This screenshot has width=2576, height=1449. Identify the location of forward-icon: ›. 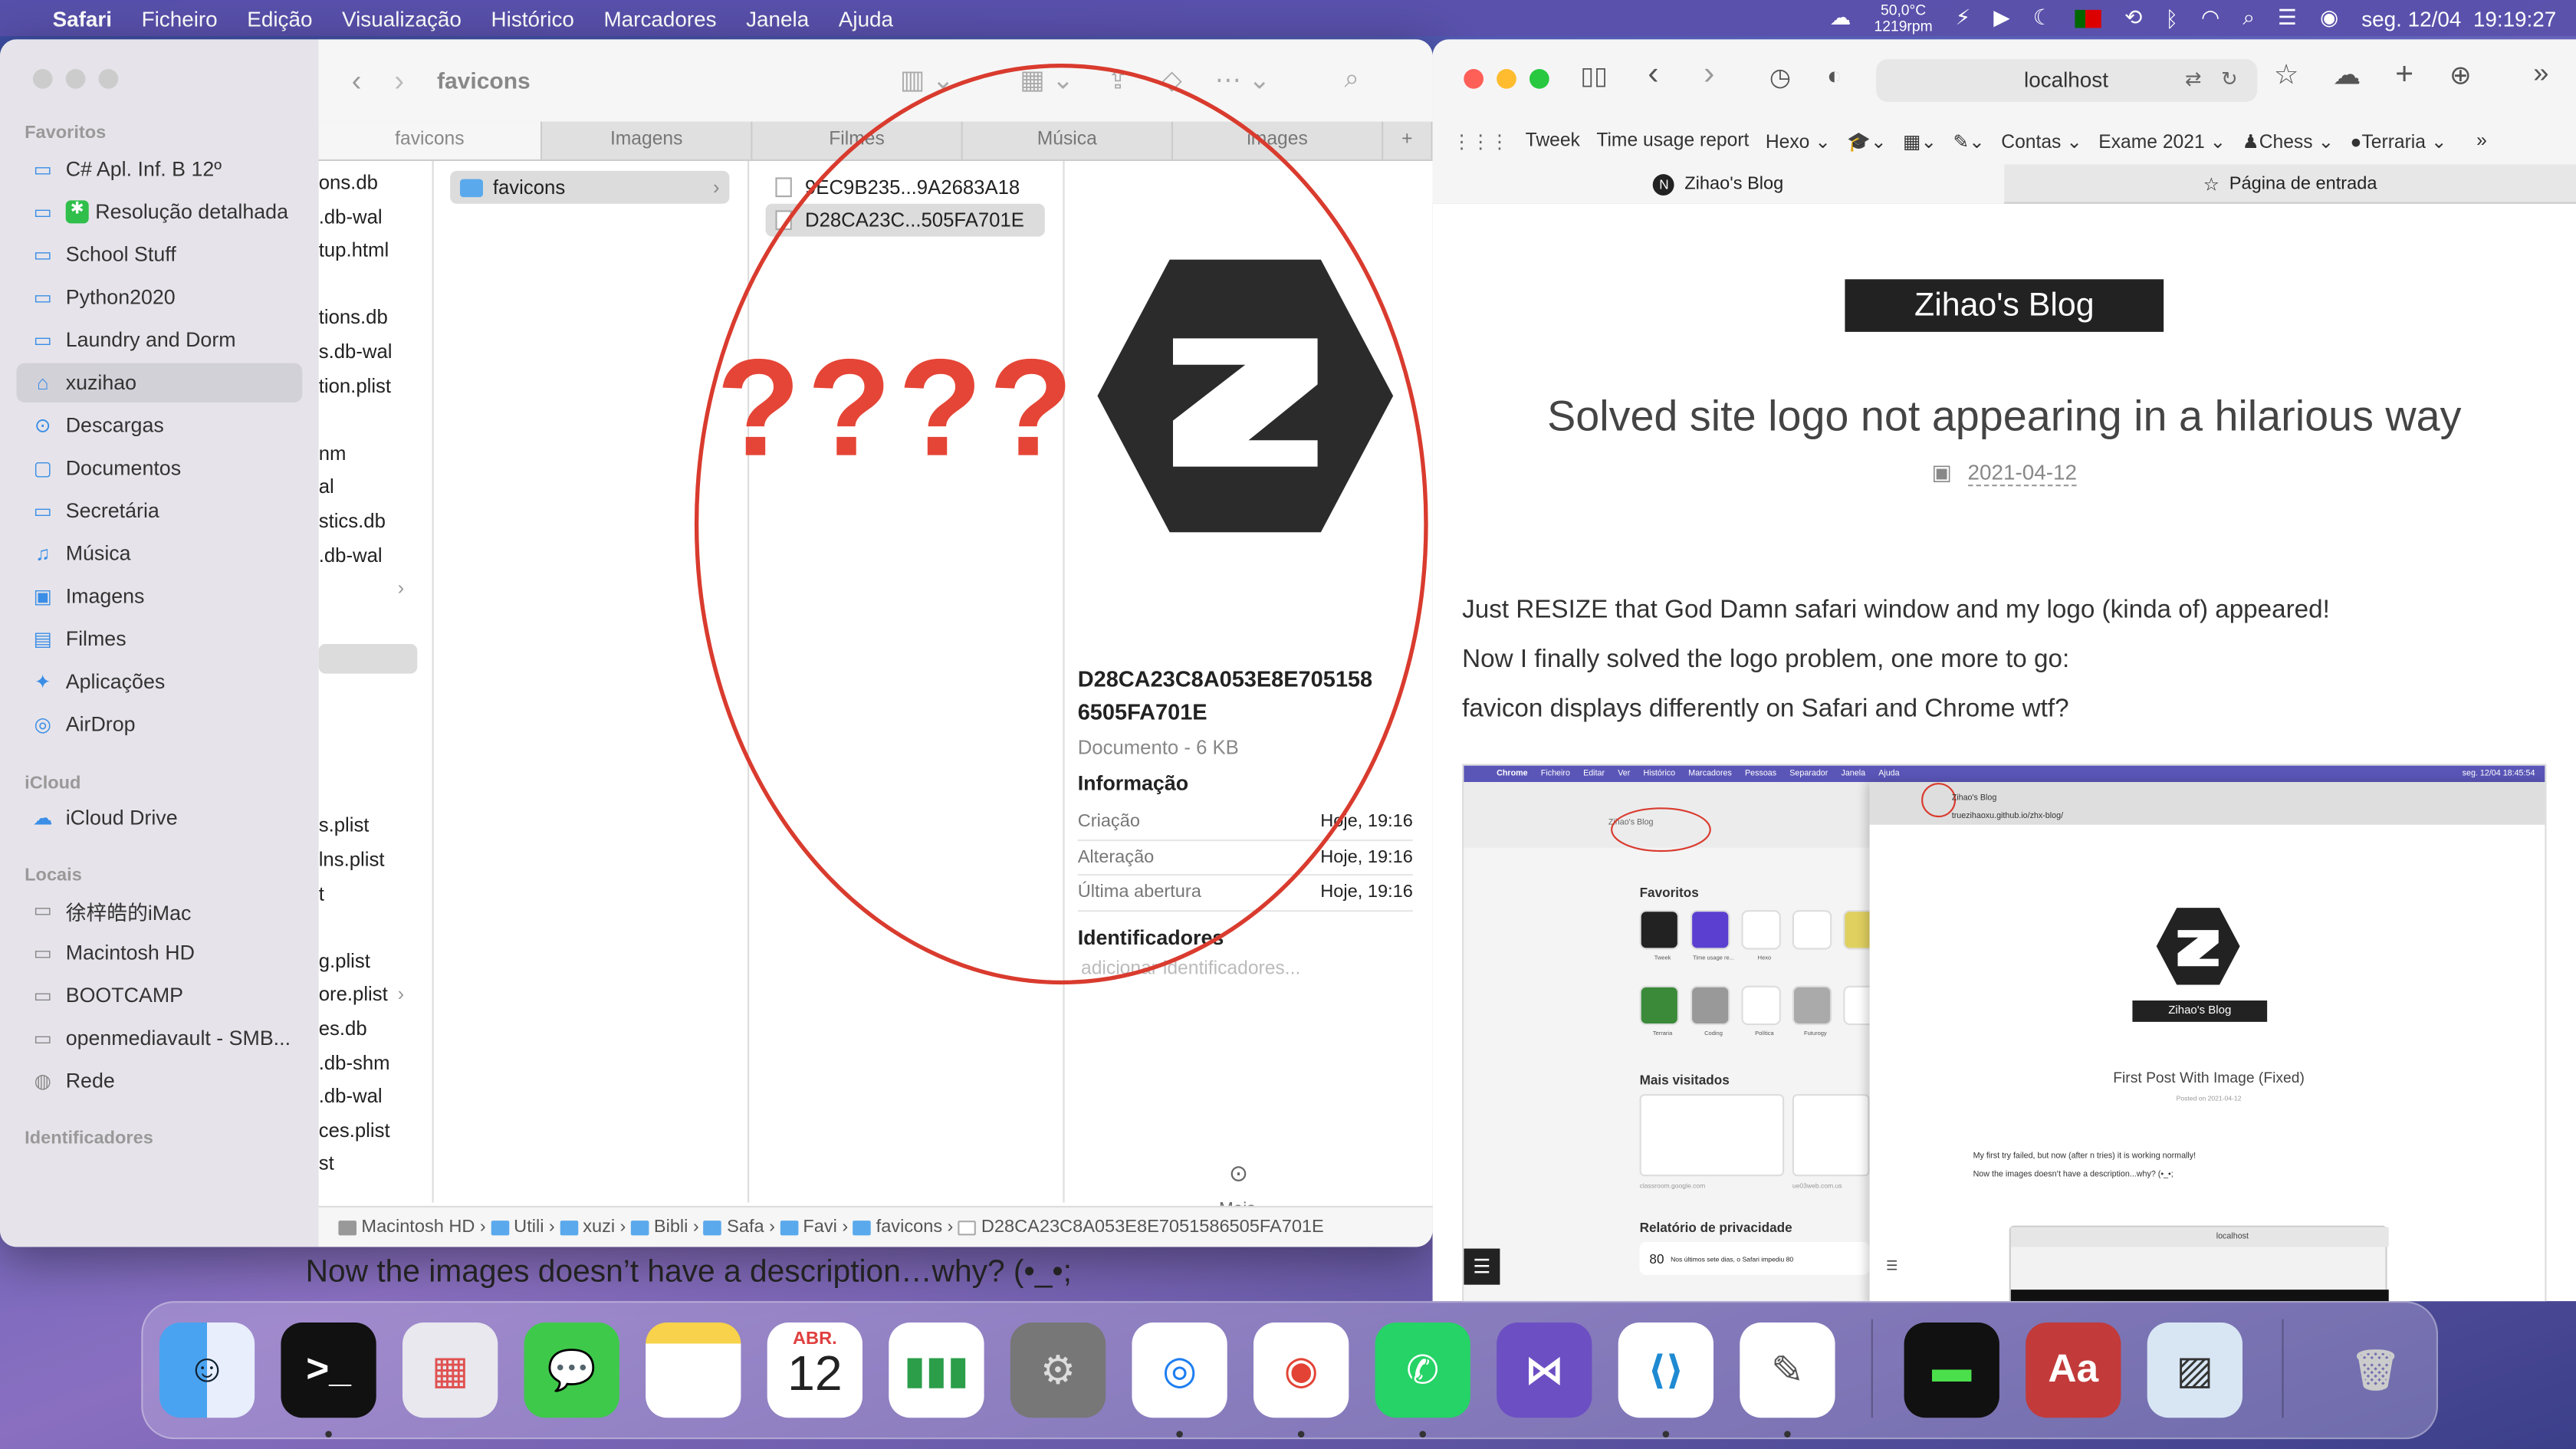
(1709, 75).